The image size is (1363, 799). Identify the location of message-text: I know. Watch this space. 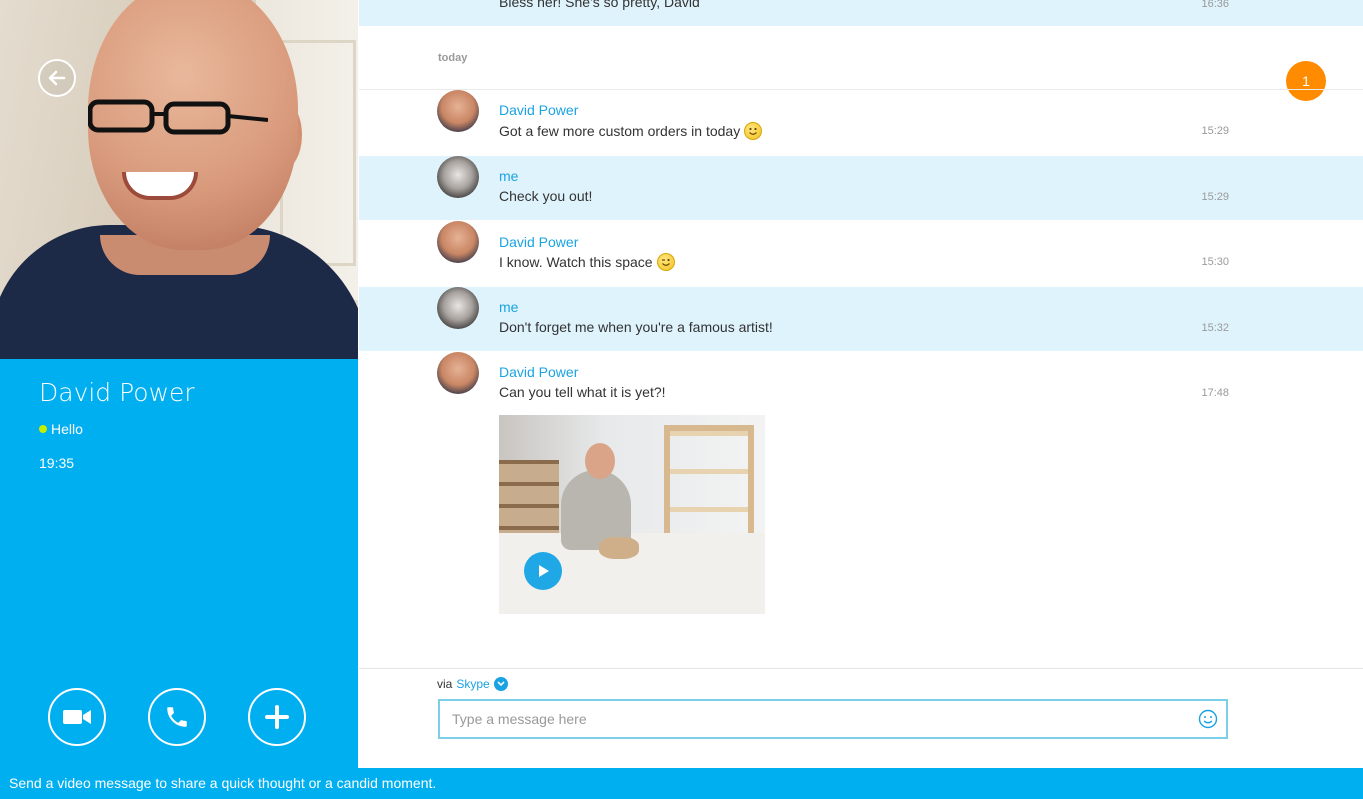
(576, 262).